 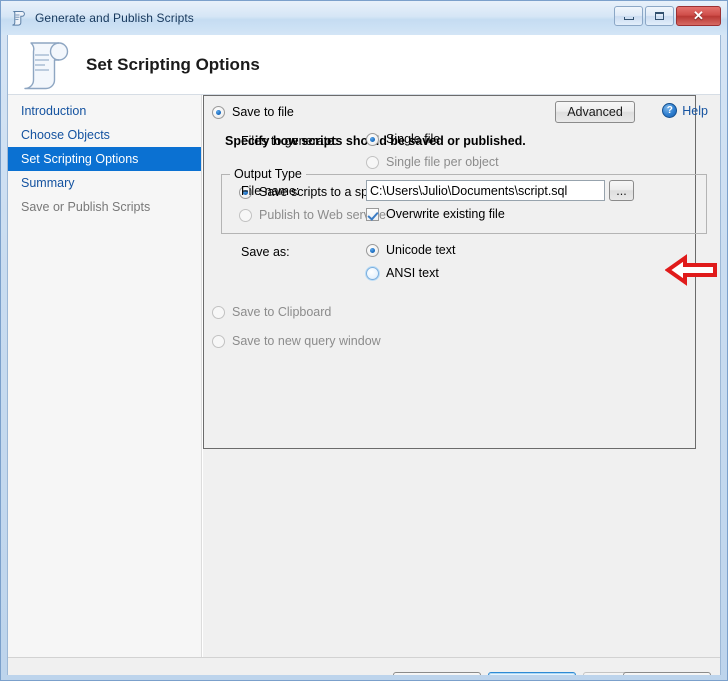 I want to click on radio-single-file-per-object: Single file per object, so click(x=432, y=162).